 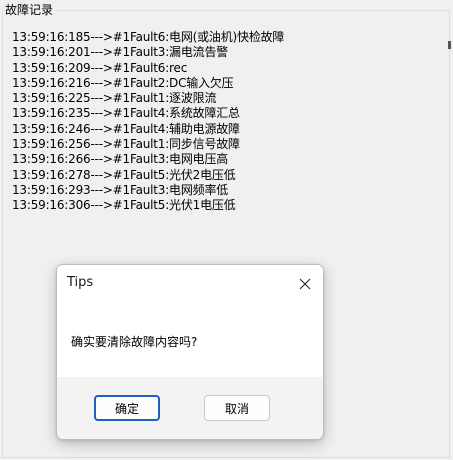 What do you see at coordinates (120, 189) in the screenshot?
I see `log-line: 13:59:16:293--->#1Fault3:电网频率低` at bounding box center [120, 189].